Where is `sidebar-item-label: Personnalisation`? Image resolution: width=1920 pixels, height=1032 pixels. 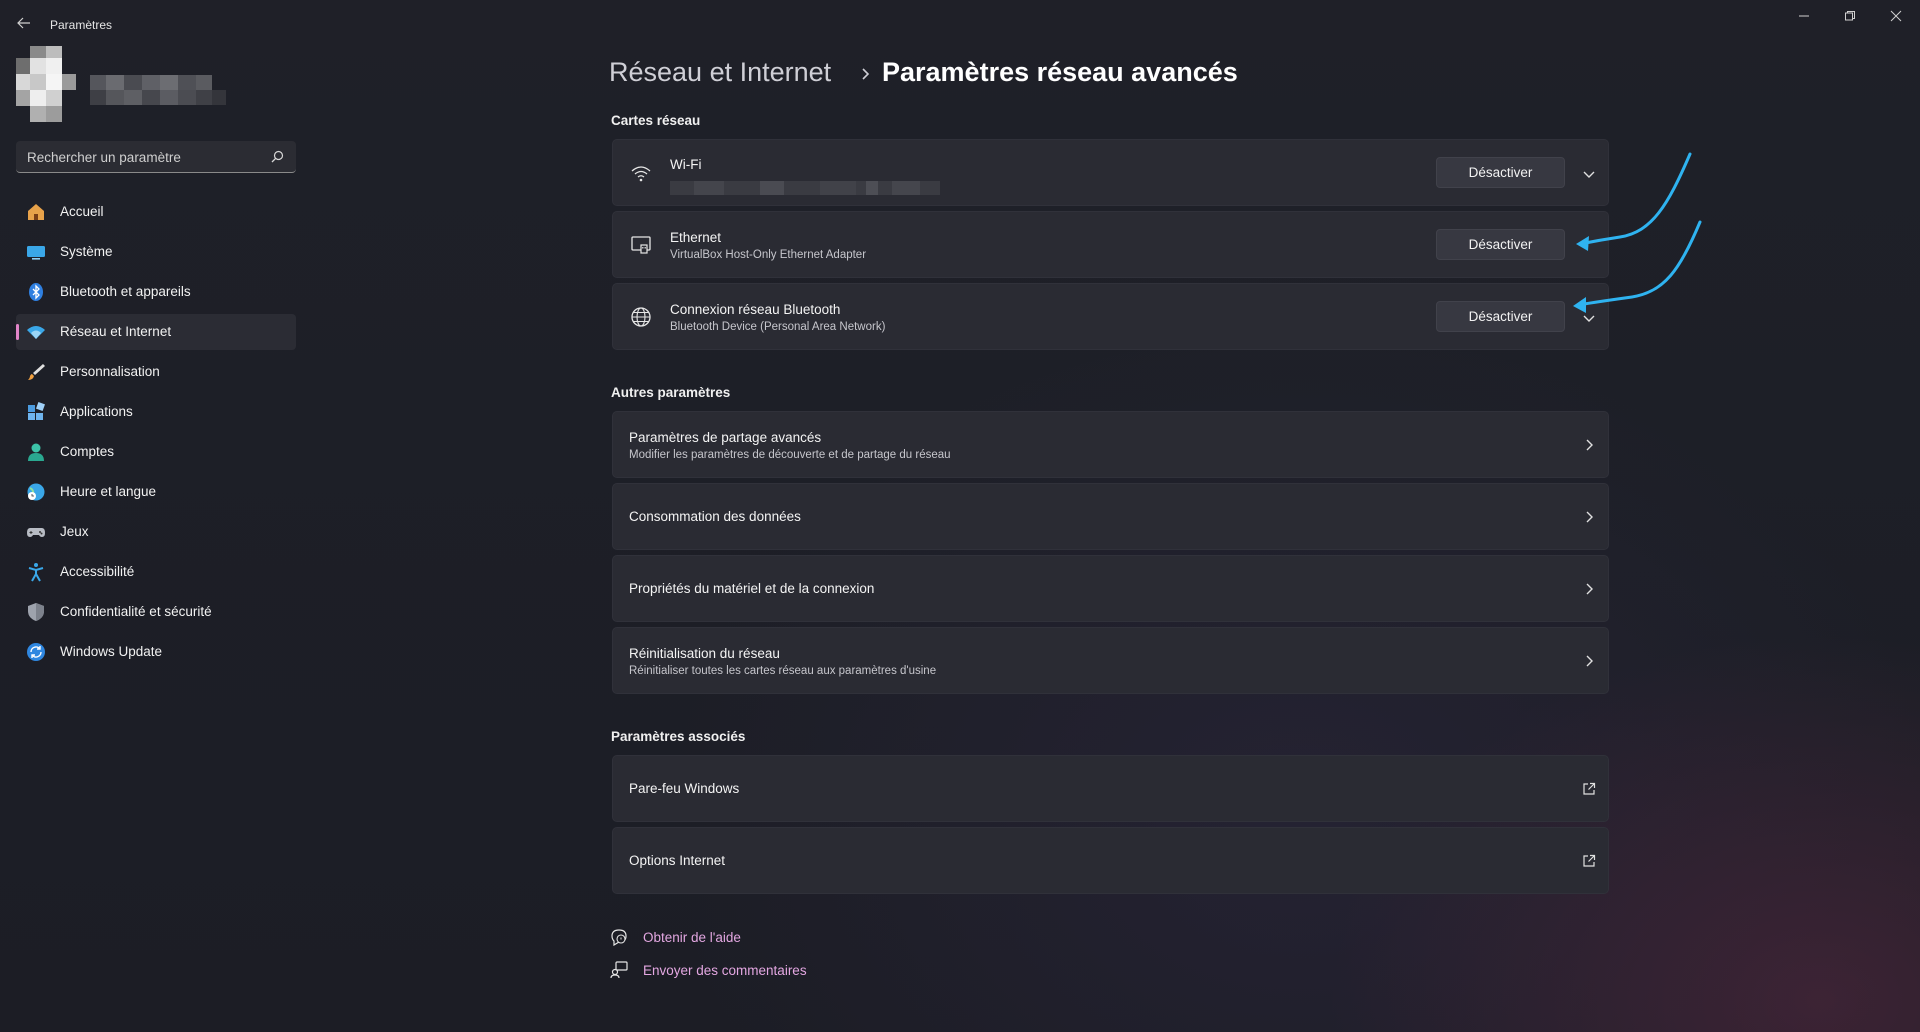
sidebar-item-label: Personnalisation is located at coordinates (110, 371).